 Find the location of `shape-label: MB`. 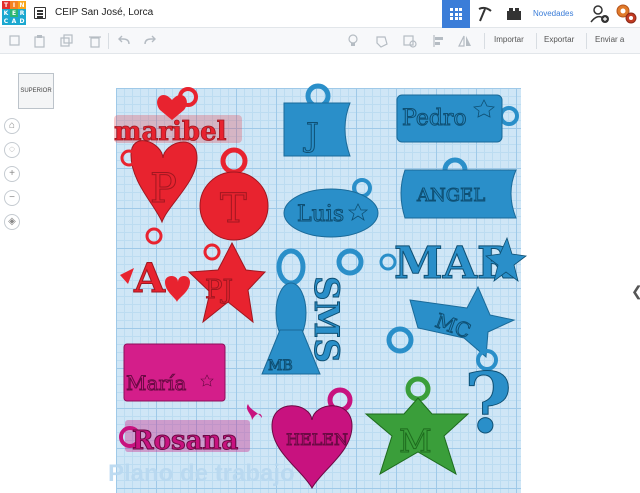

shape-label: MB is located at coordinates (280, 366).